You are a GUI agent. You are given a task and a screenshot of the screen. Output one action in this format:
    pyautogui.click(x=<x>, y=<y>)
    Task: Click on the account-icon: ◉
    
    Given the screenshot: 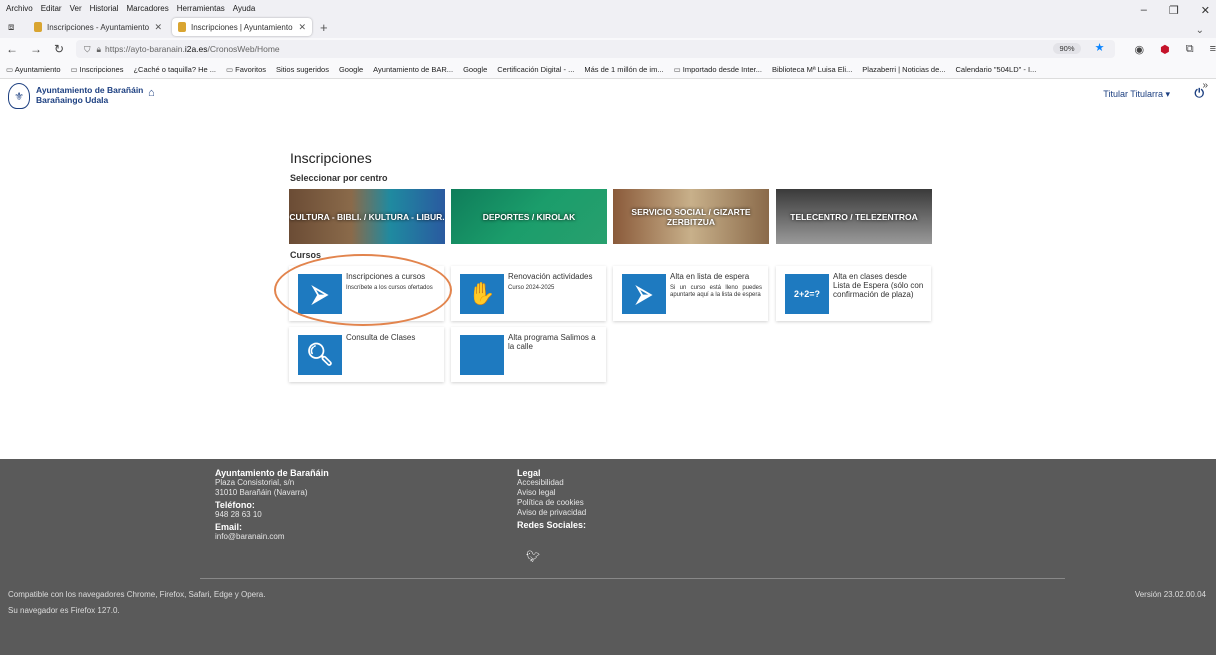 What is the action you would take?
    pyautogui.click(x=1140, y=49)
    